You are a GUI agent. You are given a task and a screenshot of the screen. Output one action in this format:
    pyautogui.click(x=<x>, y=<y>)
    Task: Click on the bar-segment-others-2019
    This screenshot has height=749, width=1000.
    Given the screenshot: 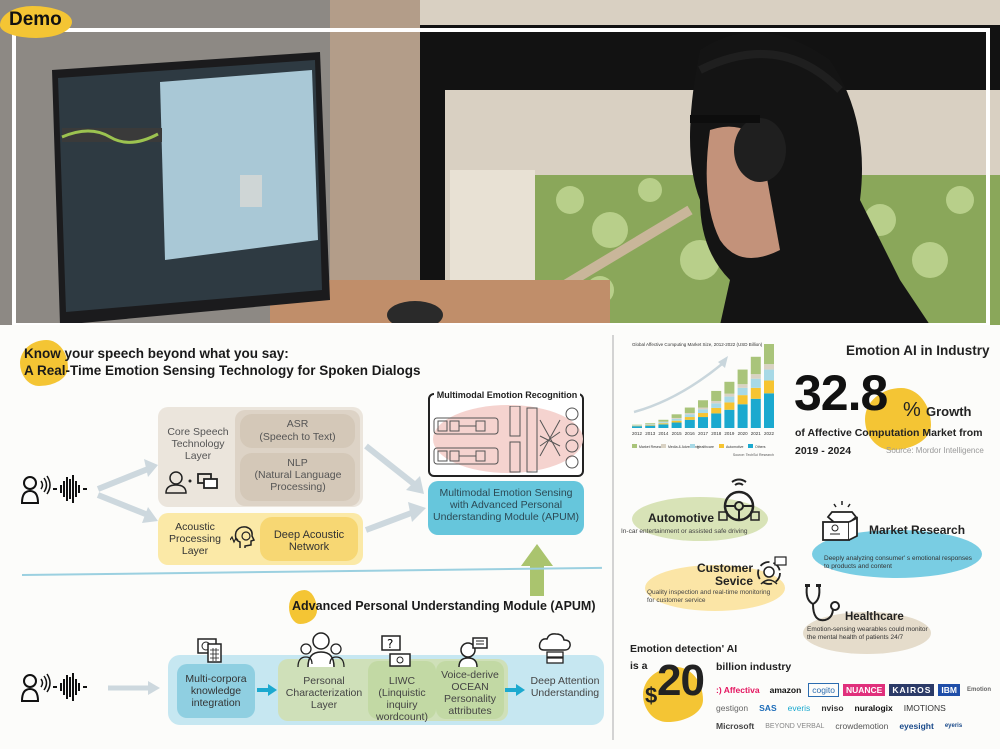 What is the action you would take?
    pyautogui.click(x=729, y=418)
    